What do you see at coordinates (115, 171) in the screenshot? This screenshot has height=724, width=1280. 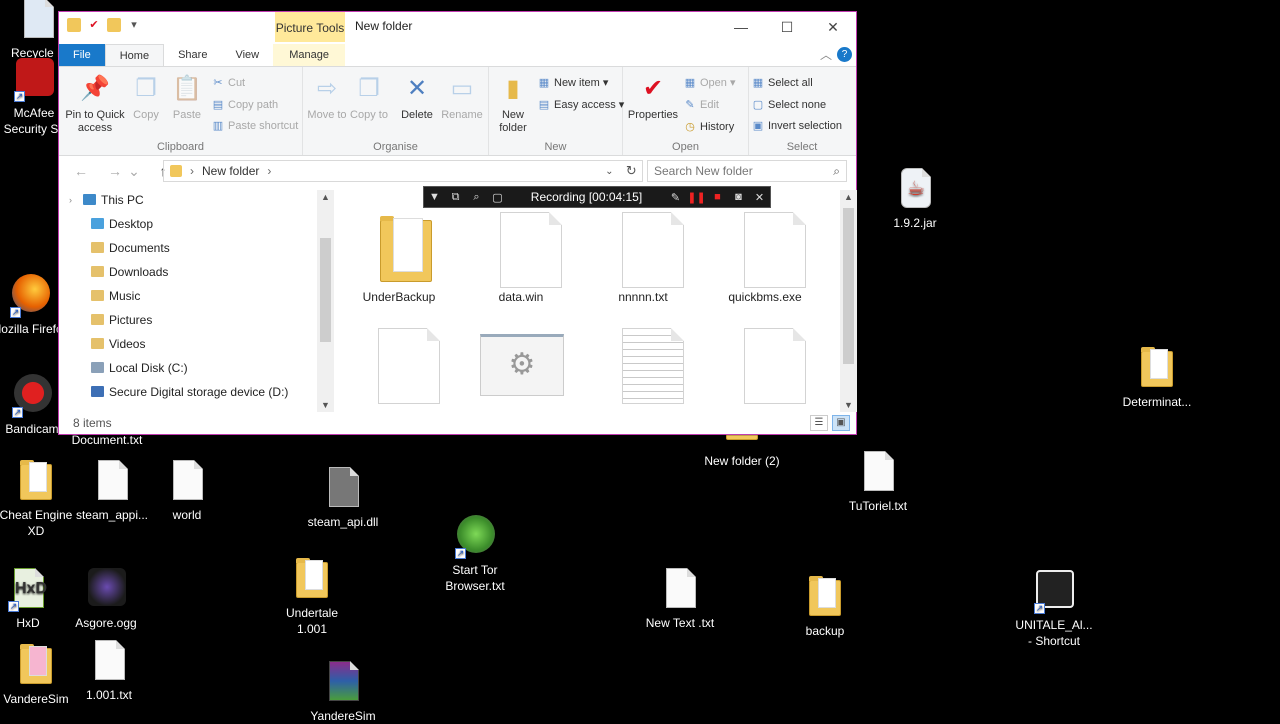 I see `forward-arrow-icon: →` at bounding box center [115, 171].